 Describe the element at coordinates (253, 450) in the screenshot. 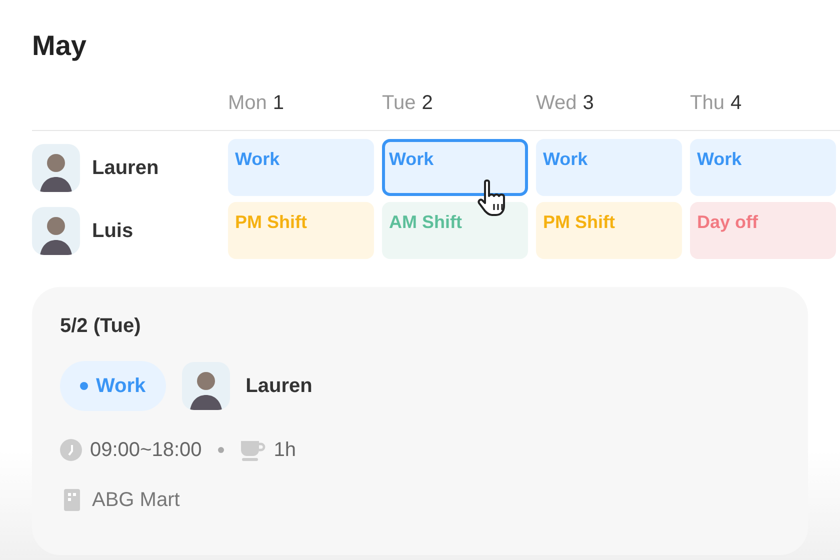

I see `coffee-cup-icon` at that location.